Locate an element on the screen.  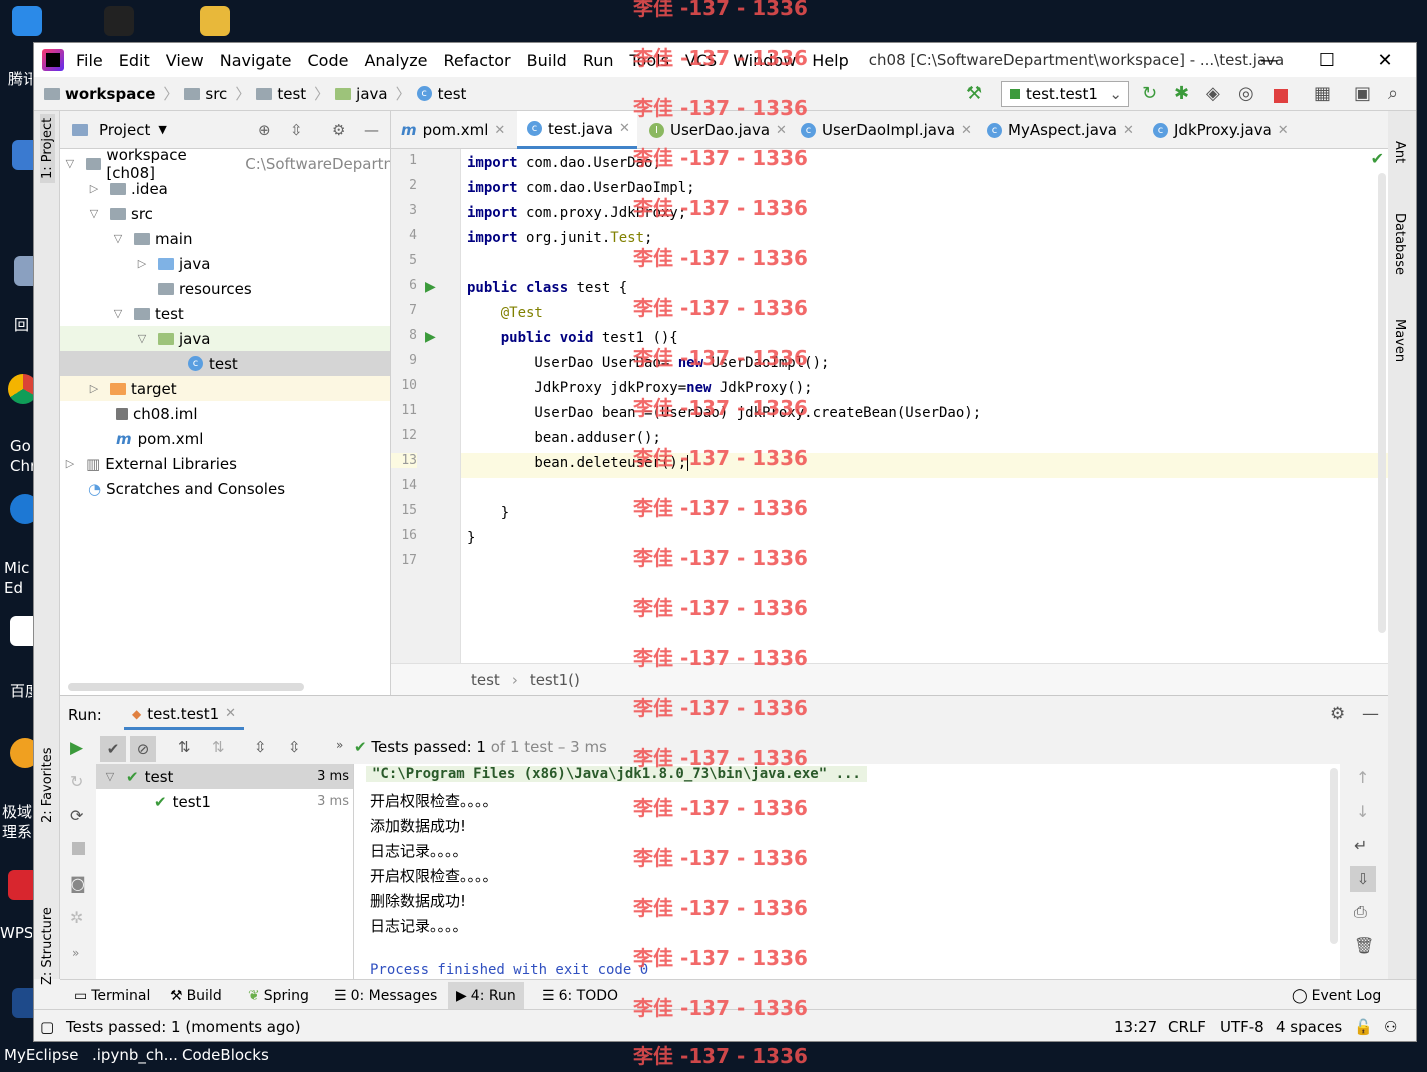
menu-code: Code is located at coordinates (328, 60).